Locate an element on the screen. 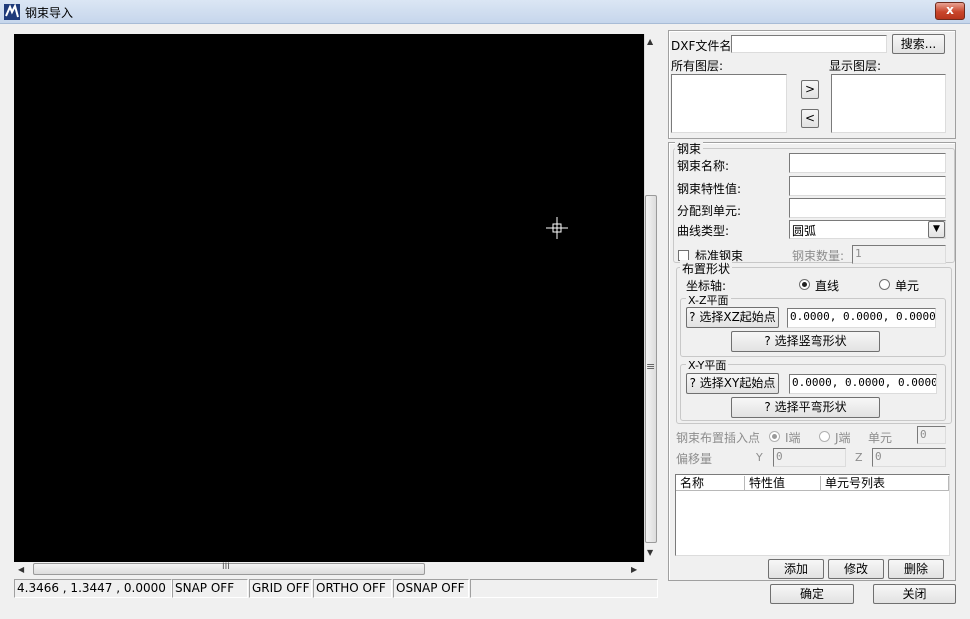 The image size is (970, 619). offset-y-input: 0 is located at coordinates (809, 457).